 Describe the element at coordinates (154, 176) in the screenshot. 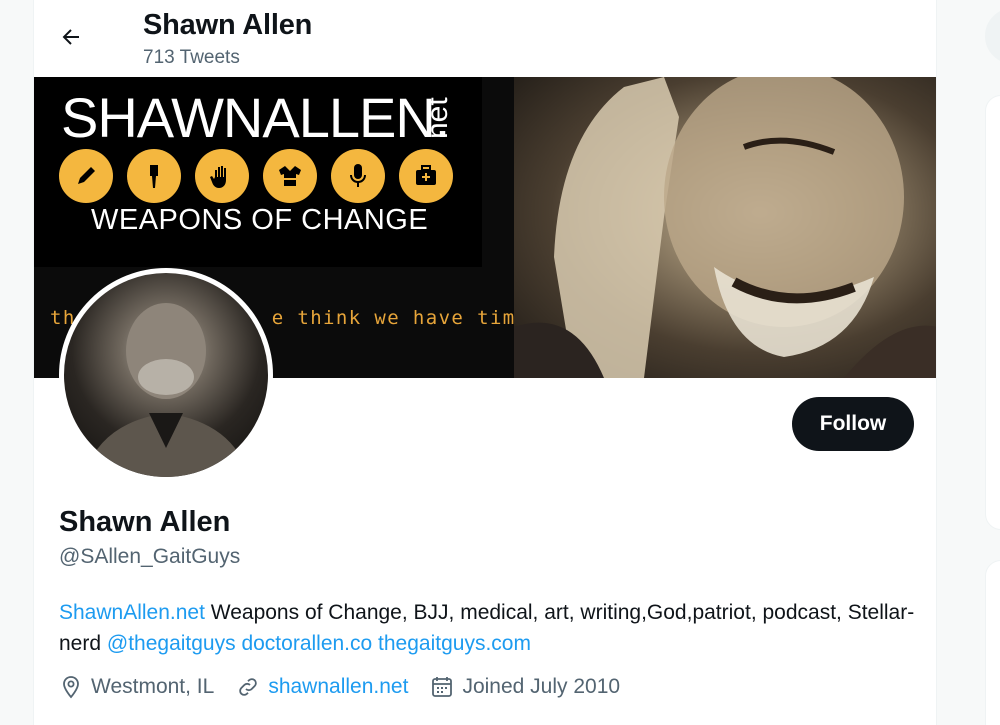

I see `brush-icon` at that location.